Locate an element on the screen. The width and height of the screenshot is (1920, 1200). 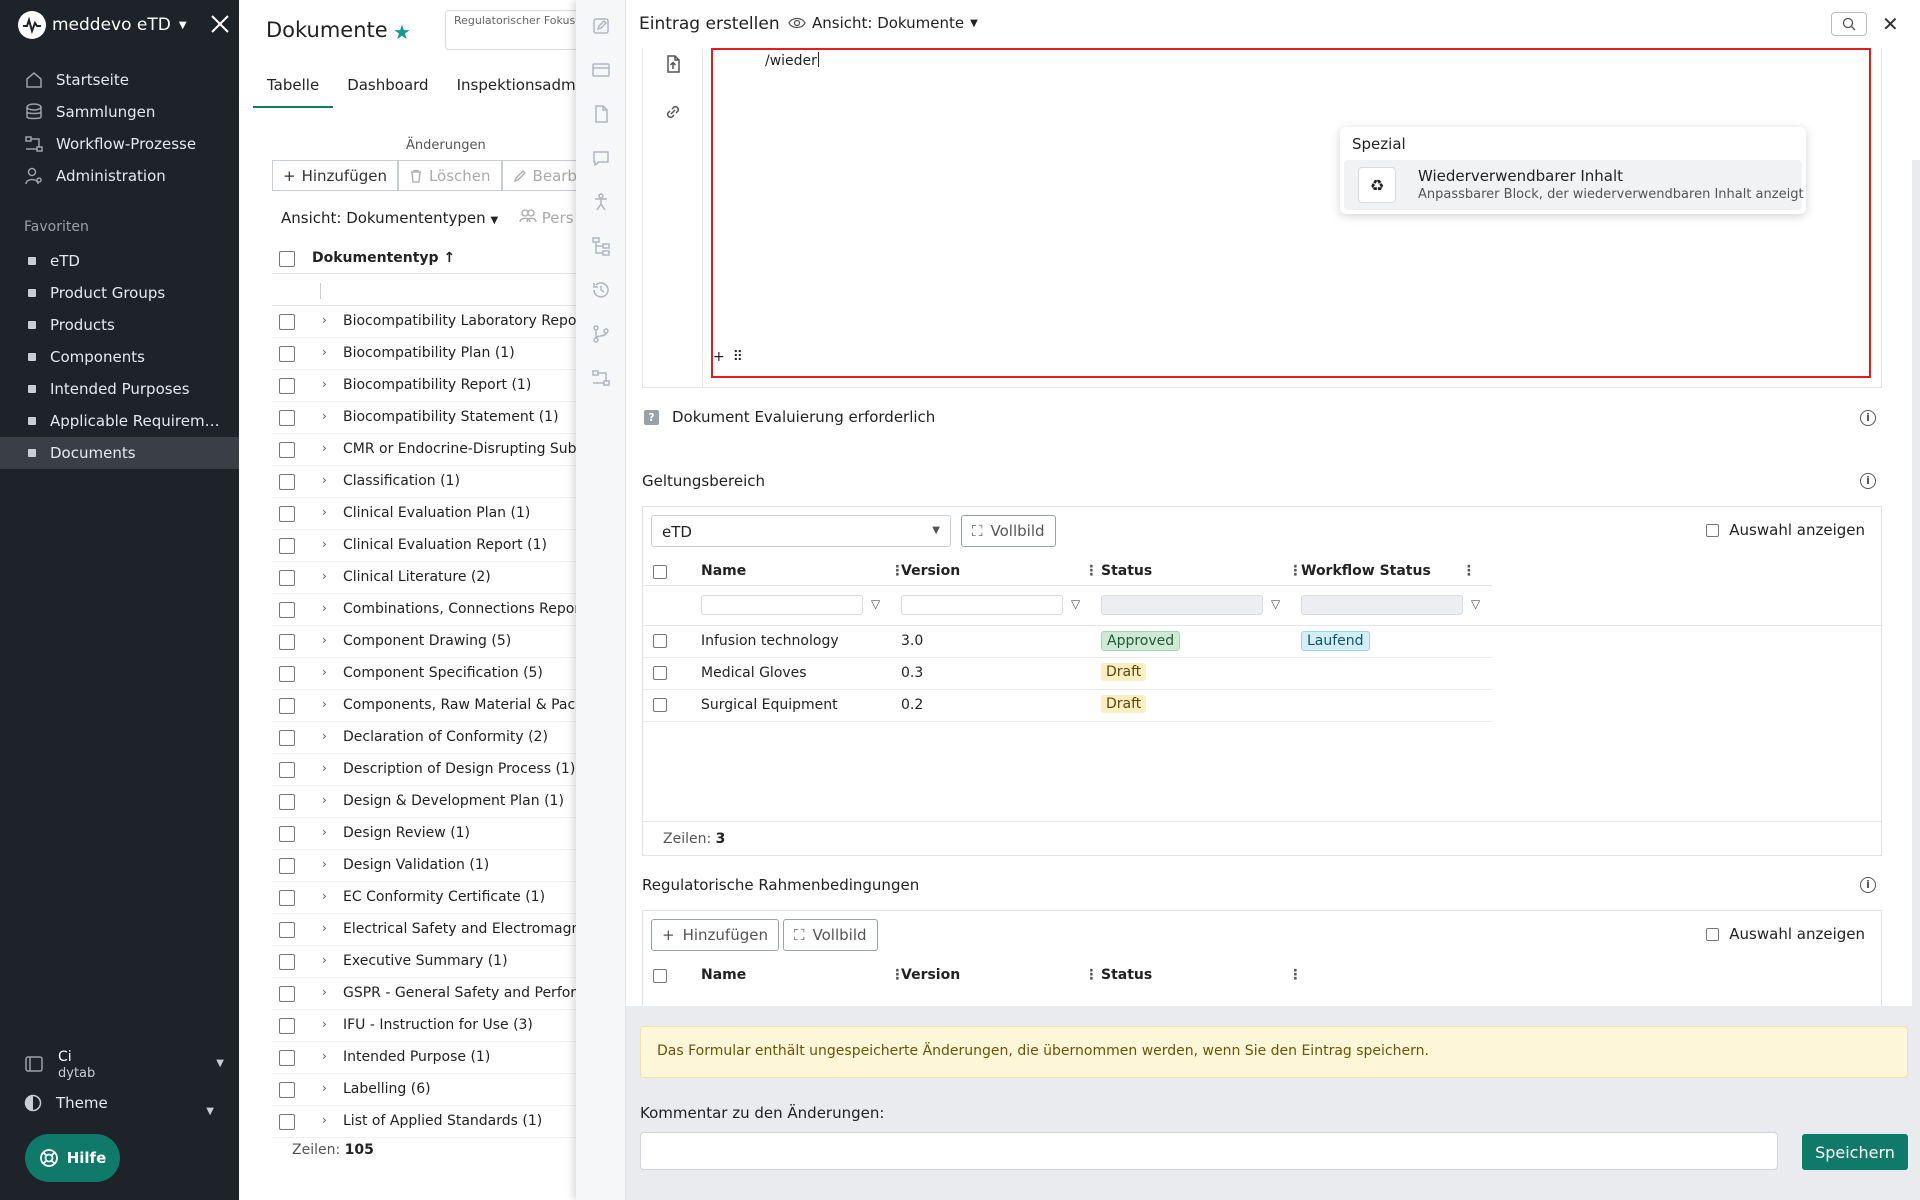
list-item: › Intended Purpose (1) is located at coordinates (424, 1058).